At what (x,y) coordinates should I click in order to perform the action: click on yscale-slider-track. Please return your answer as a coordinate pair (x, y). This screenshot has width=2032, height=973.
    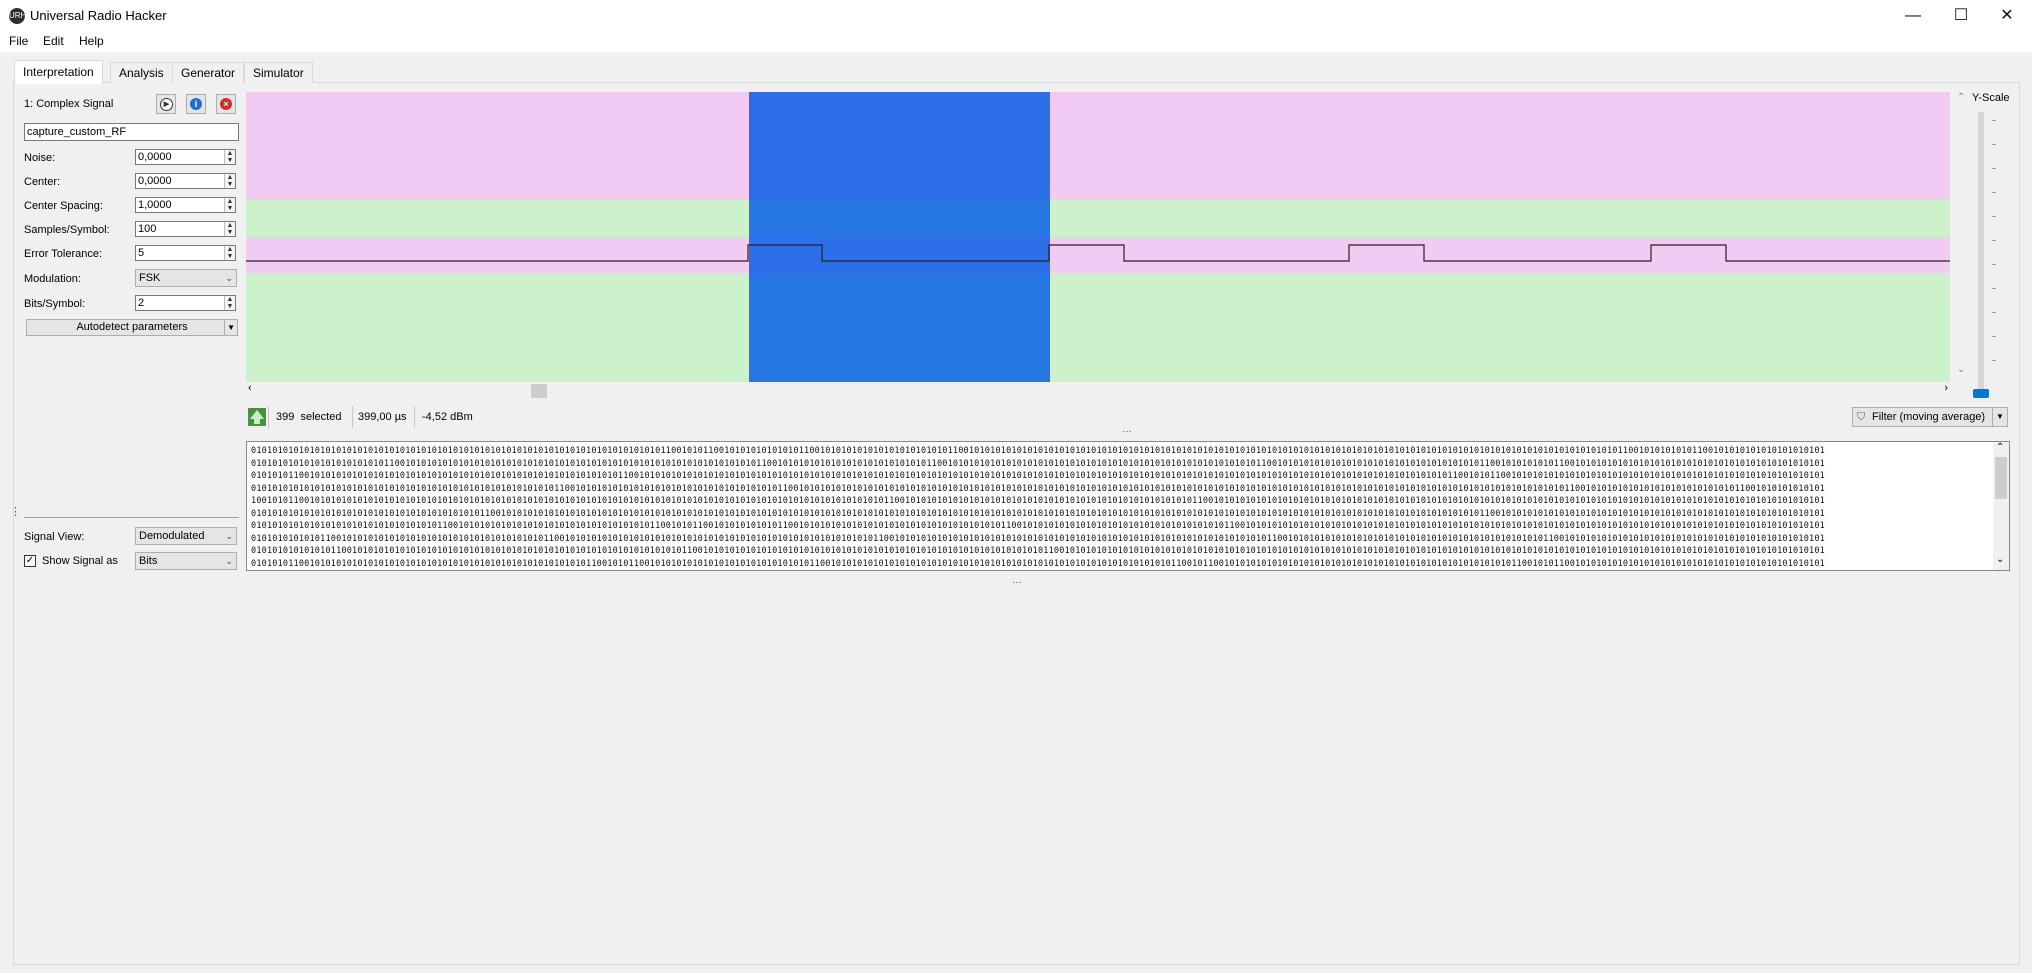
    Looking at the image, I should click on (1981, 252).